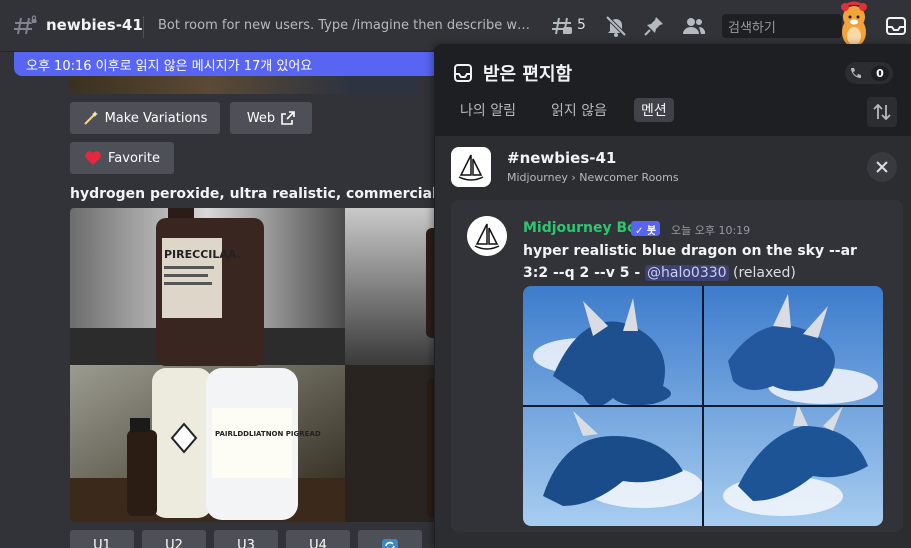  What do you see at coordinates (583, 228) in the screenshot?
I see `author-name: Midjourney Bot` at bounding box center [583, 228].